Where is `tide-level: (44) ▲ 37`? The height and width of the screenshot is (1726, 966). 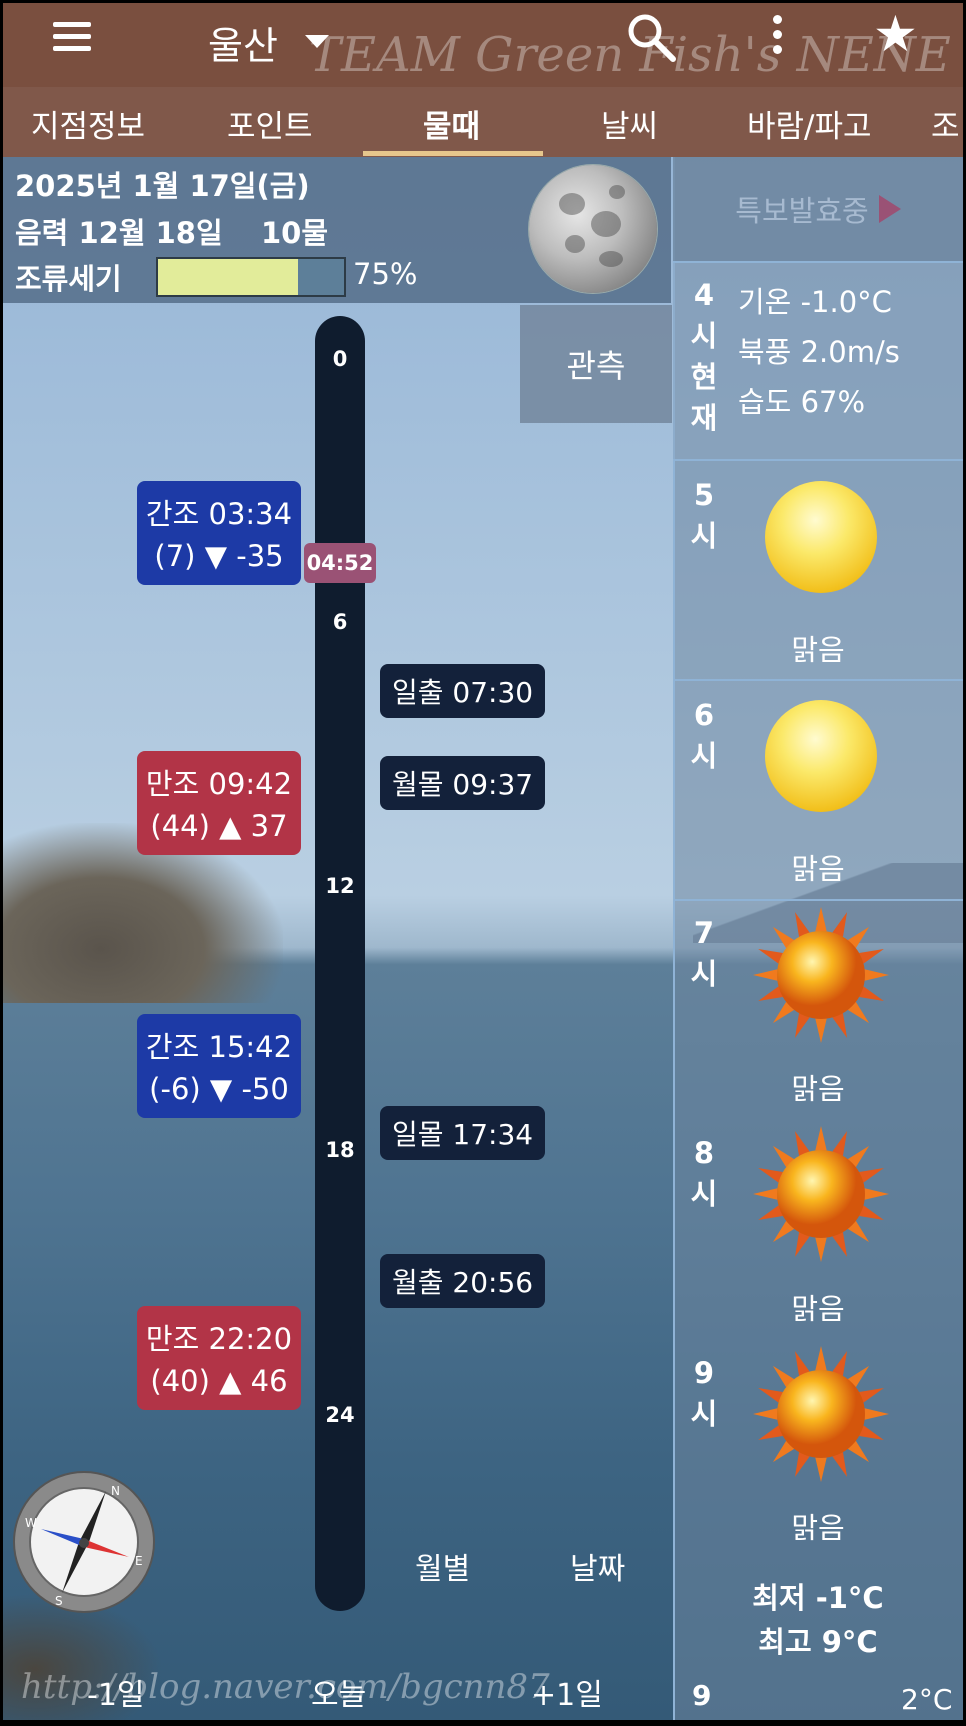 tide-level: (44) ▲ 37 is located at coordinates (219, 826).